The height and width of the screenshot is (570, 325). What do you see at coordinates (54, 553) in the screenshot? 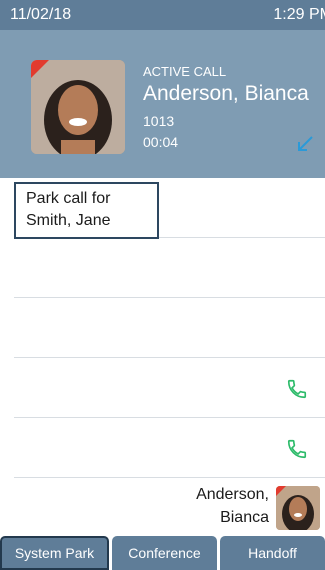
I see `system-park-button: System Park` at bounding box center [54, 553].